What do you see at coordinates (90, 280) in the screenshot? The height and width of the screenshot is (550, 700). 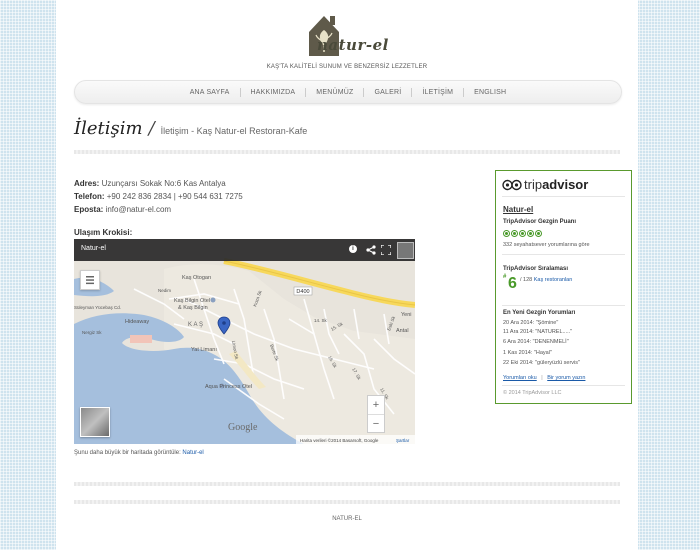 I see `map-list-button` at bounding box center [90, 280].